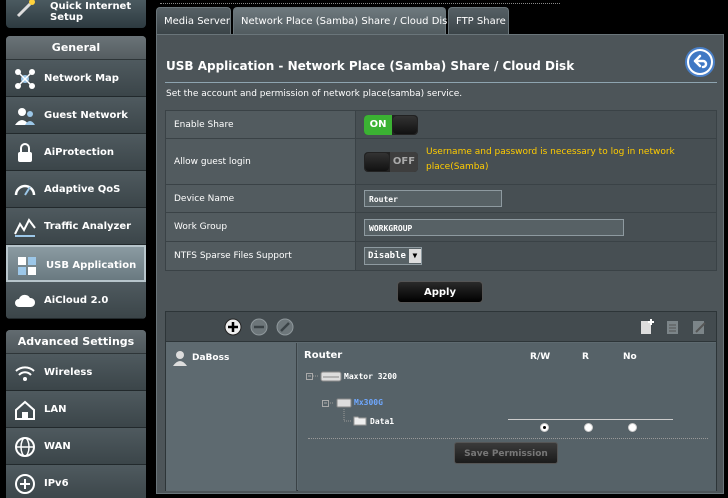  Describe the element at coordinates (285, 327) in the screenshot. I see `edit-user-icon` at that location.